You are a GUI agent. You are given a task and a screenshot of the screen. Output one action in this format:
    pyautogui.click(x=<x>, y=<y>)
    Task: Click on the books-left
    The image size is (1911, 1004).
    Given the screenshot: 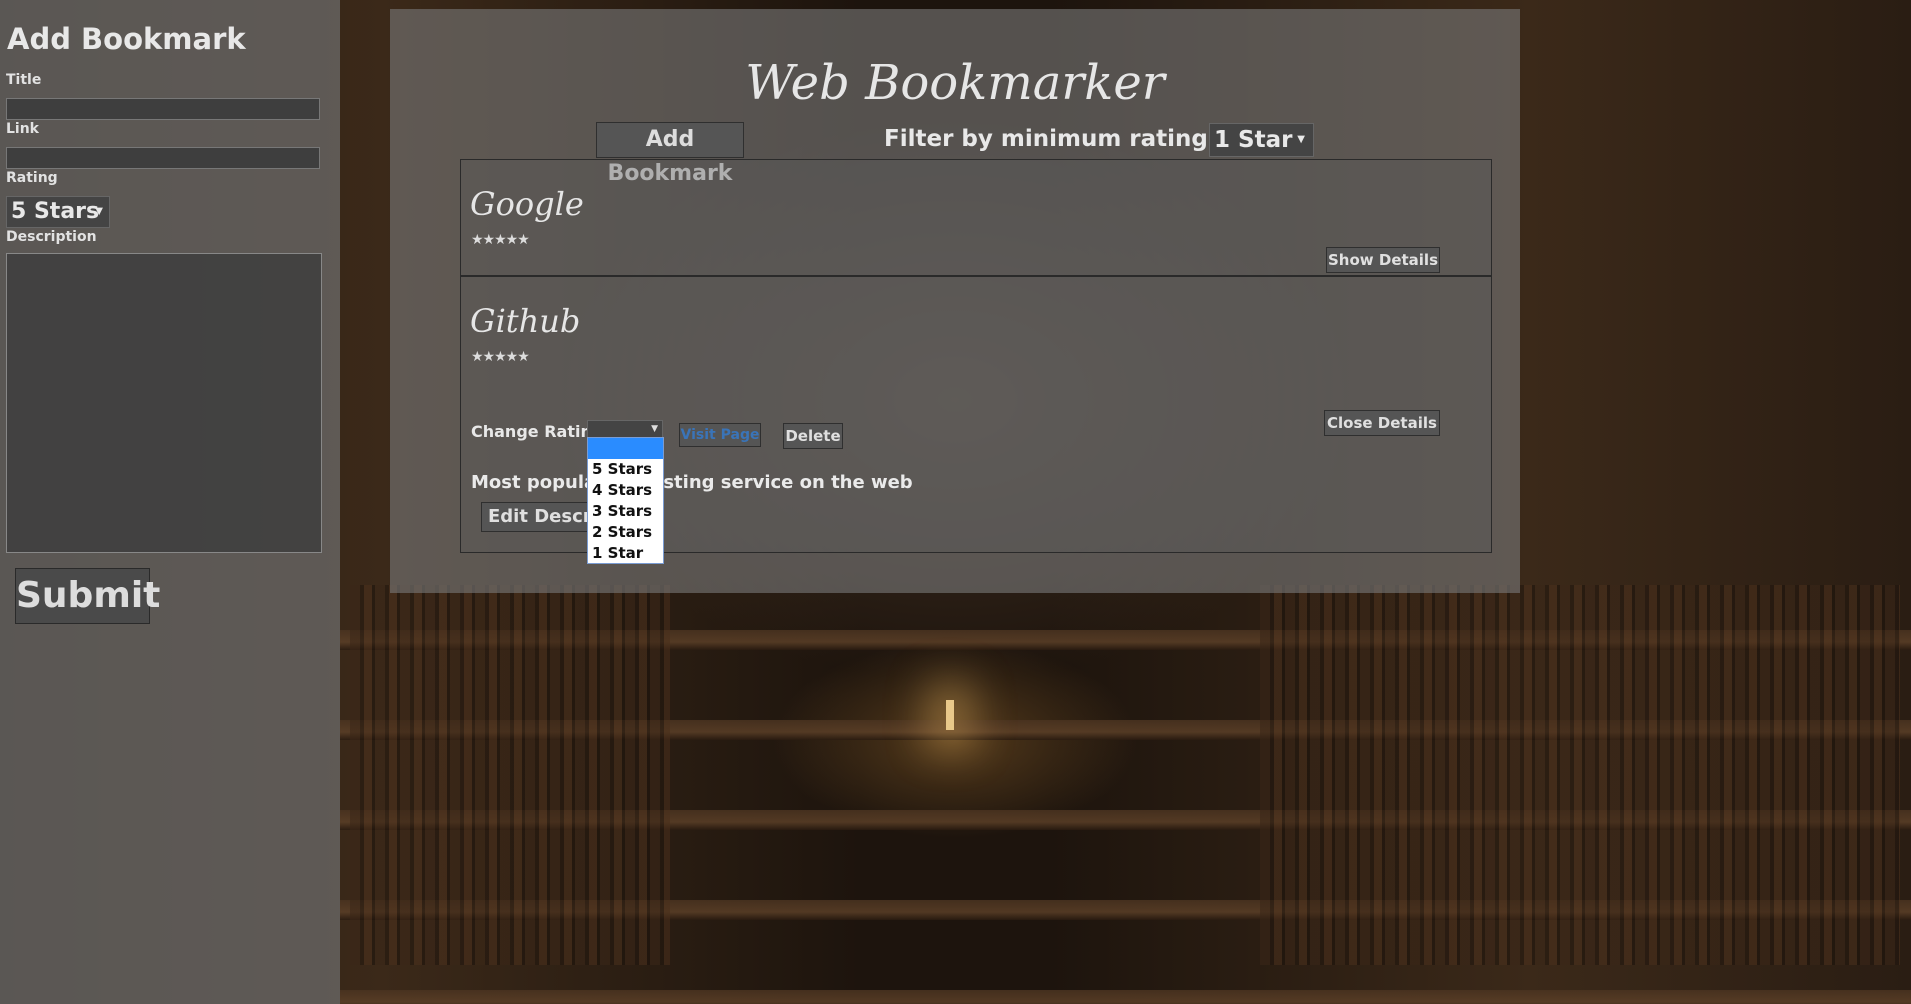 What is the action you would take?
    pyautogui.click(x=510, y=775)
    